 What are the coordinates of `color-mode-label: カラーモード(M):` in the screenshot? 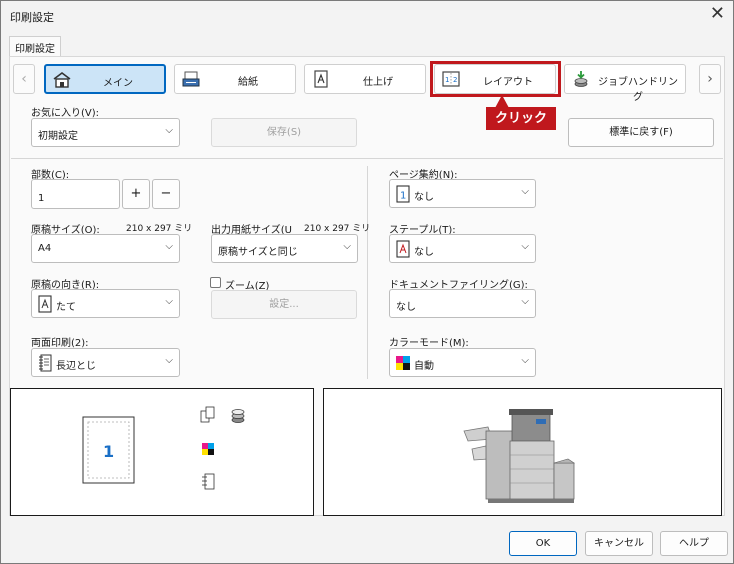 It's located at (429, 343).